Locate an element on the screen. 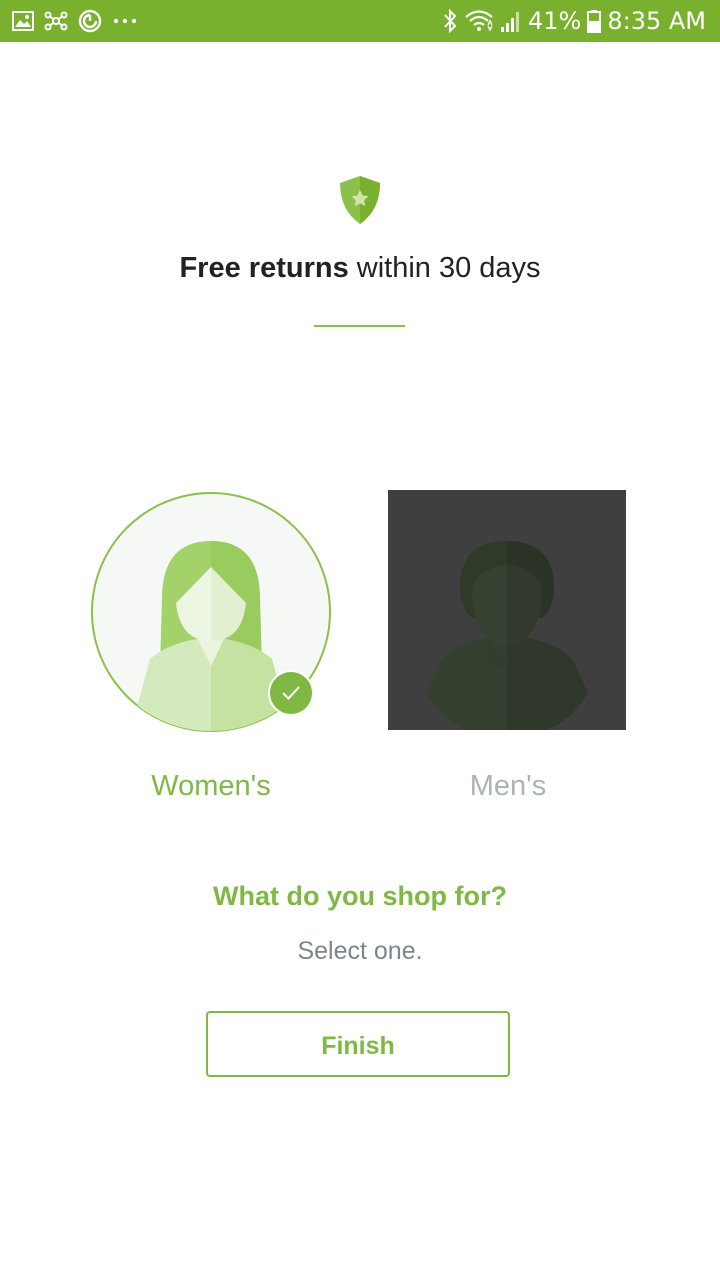 The width and height of the screenshot is (720, 1280). divider is located at coordinates (359, 326).